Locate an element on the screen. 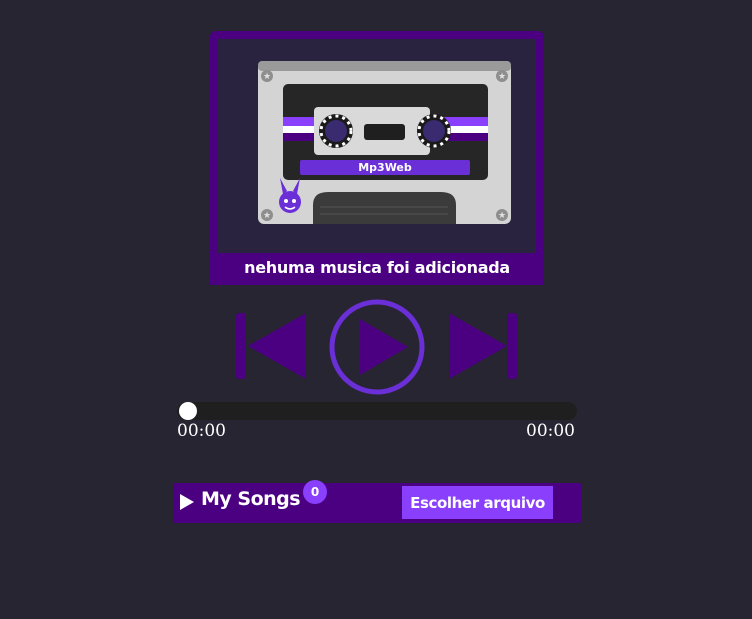  cassette-tape-icon: ★ ★ ★ ★ Mp3Web is located at coordinates (384, 142).